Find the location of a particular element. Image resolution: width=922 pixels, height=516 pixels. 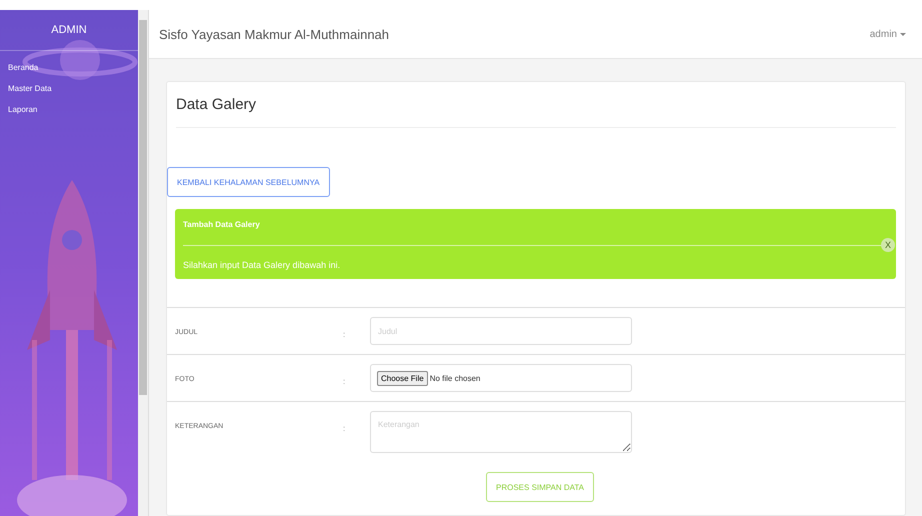

scrollbar is located at coordinates (143, 263).